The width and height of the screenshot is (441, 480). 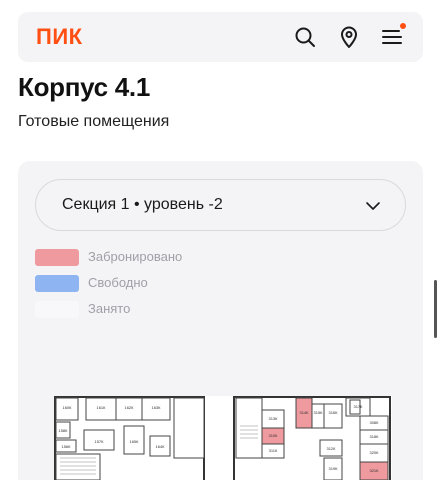 What do you see at coordinates (220, 37) in the screenshot?
I see `top-header: ПИК` at bounding box center [220, 37].